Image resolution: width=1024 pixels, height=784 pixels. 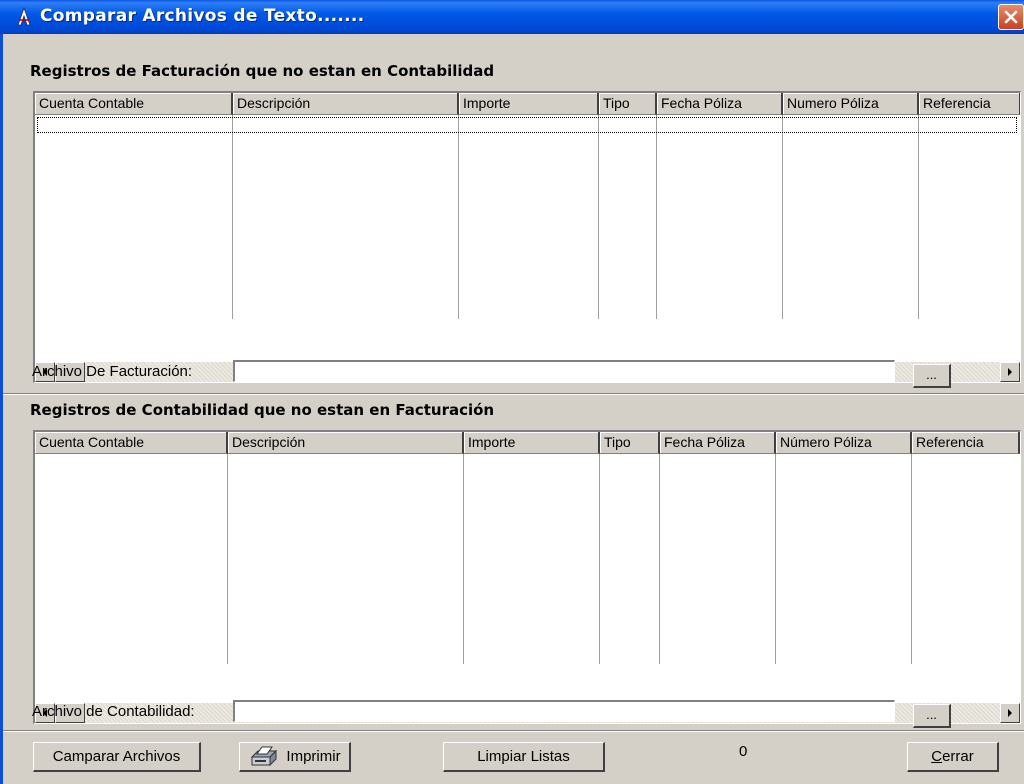 What do you see at coordinates (513, 731) in the screenshot?
I see `toolbar-separator` at bounding box center [513, 731].